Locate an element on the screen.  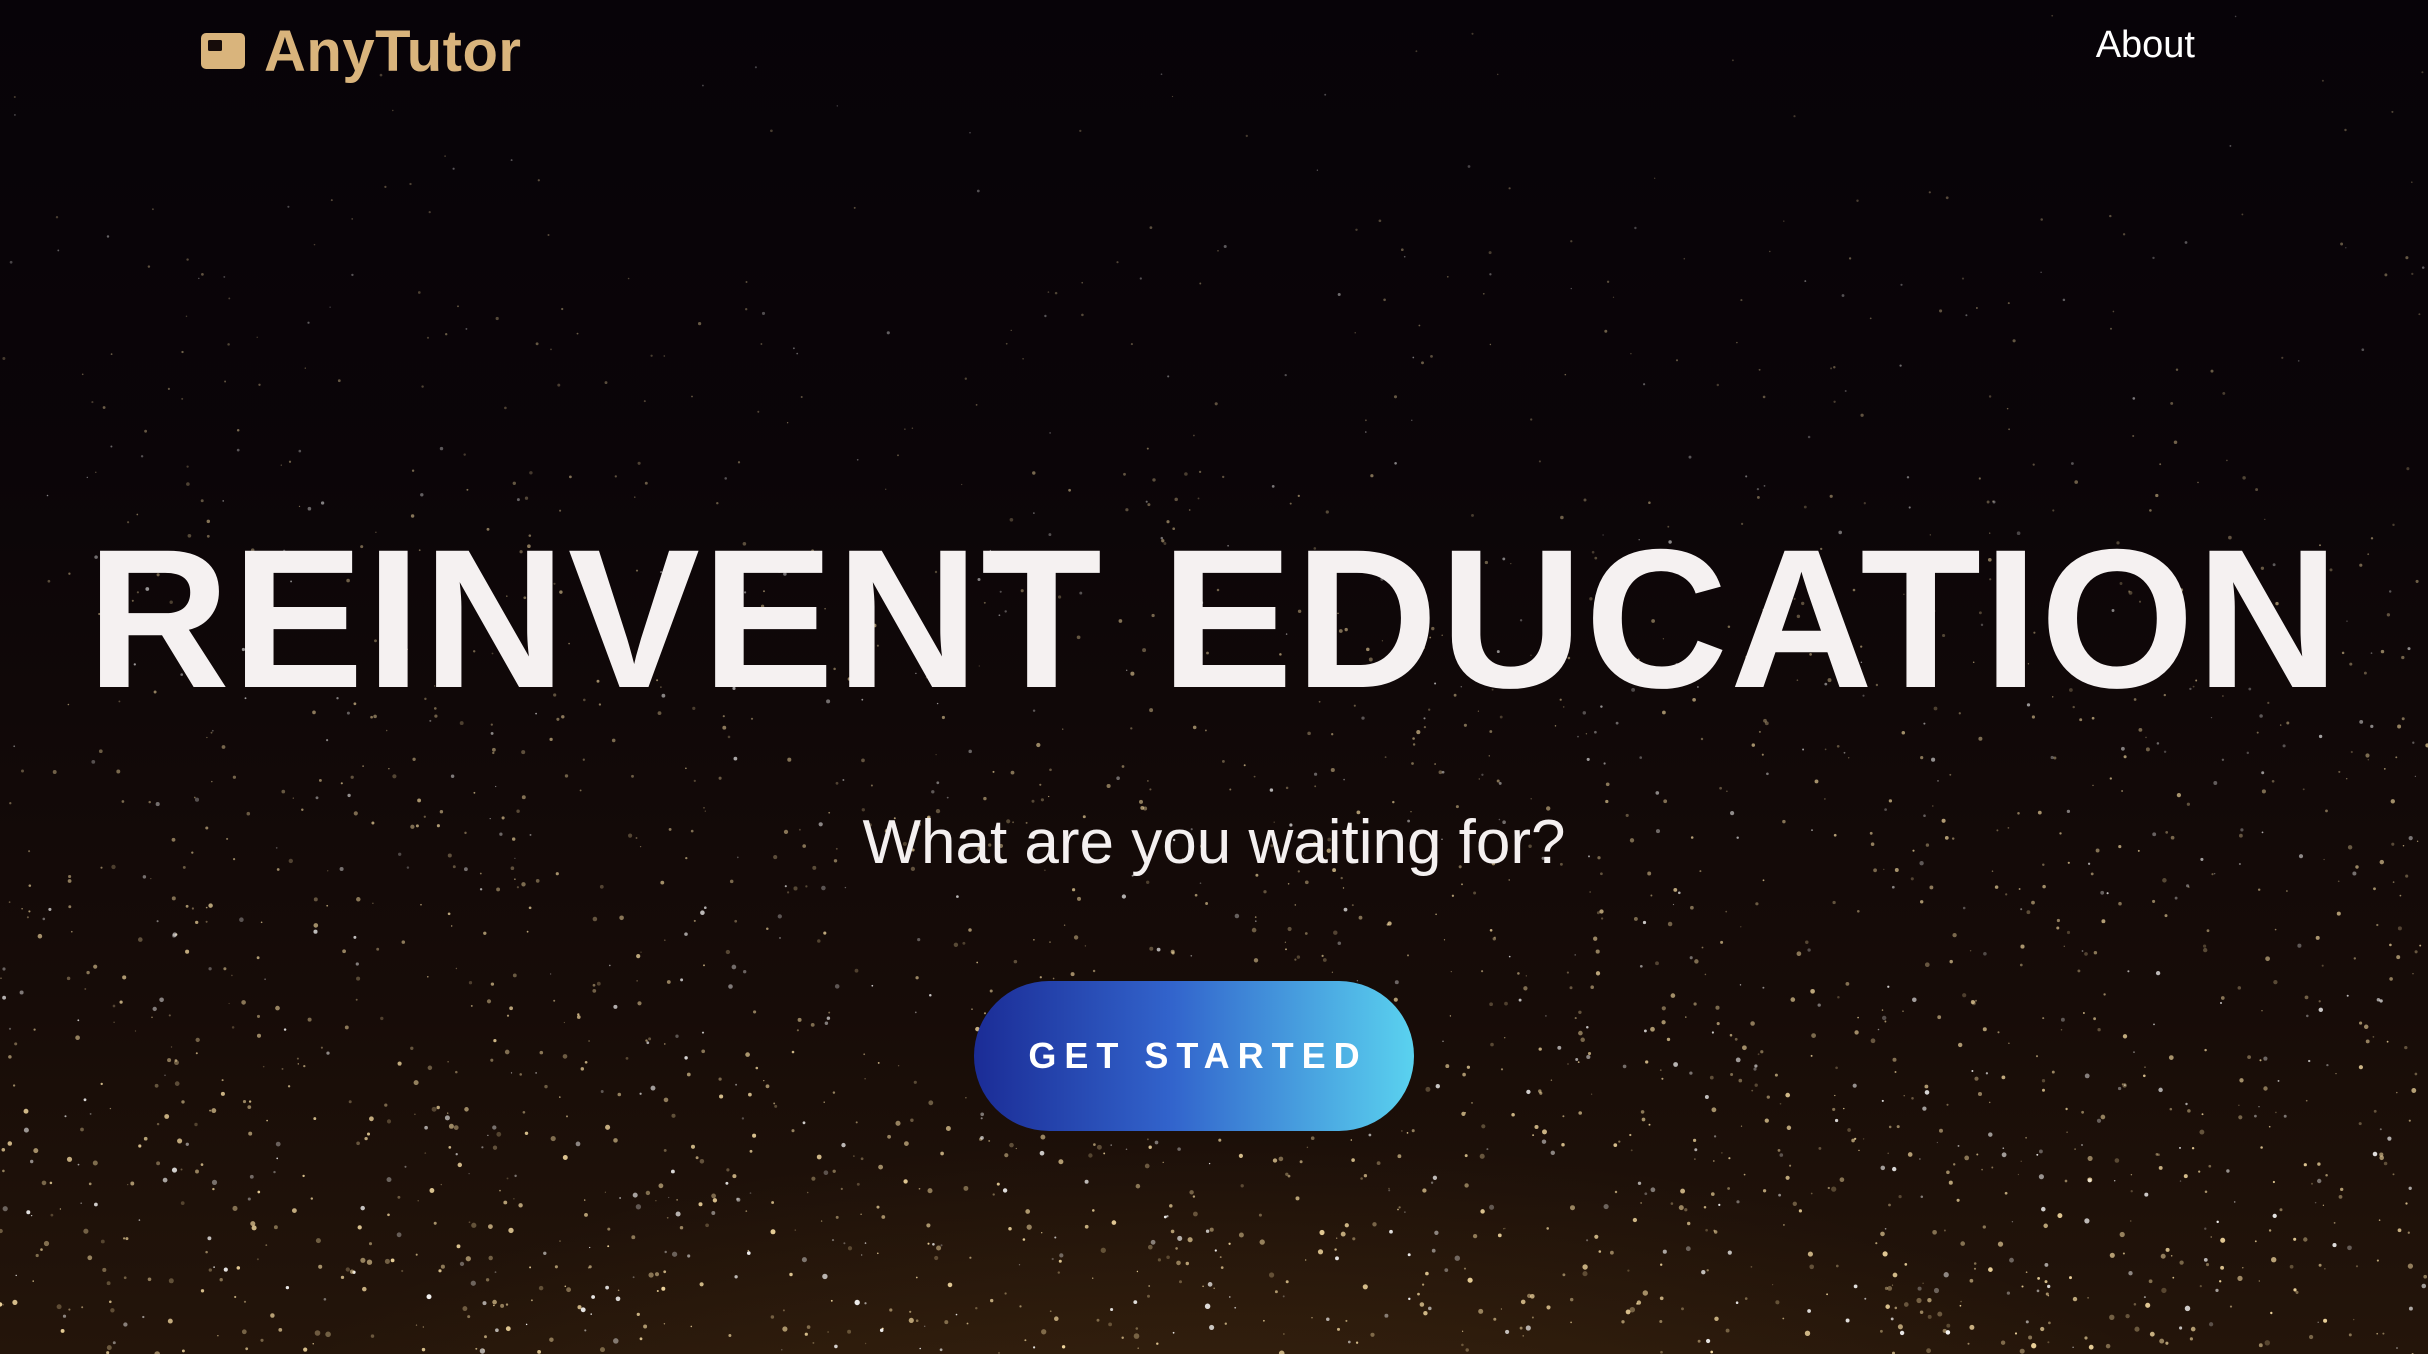
brand-name: AnyTutor is located at coordinates (393, 51).